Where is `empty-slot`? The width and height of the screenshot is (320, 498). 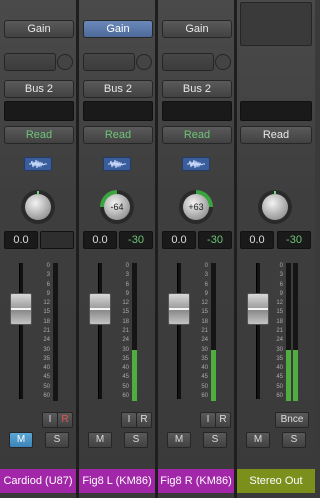 empty-slot is located at coordinates (276, 24).